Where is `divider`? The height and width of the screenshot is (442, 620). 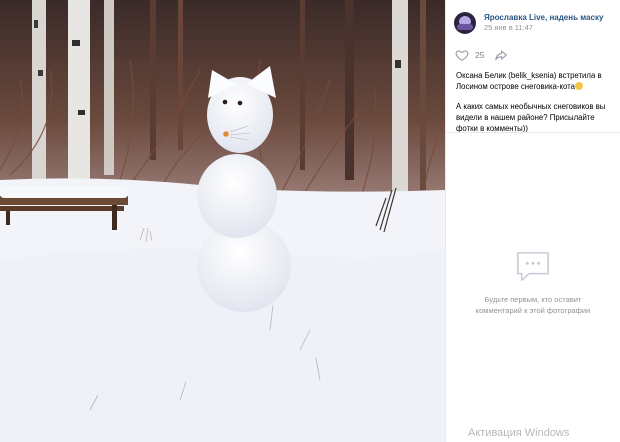
divider is located at coordinates (533, 132).